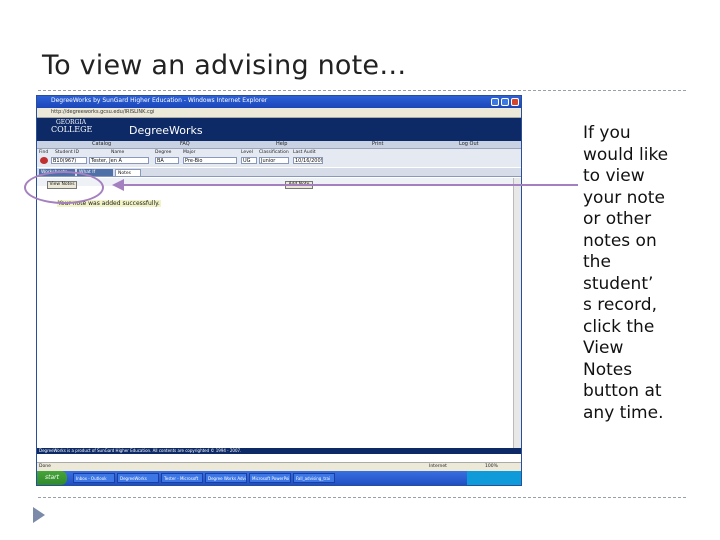 This screenshot has width=720, height=540. Describe the element at coordinates (67, 152) in the screenshot. I see `student-id-label: Student ID` at that location.